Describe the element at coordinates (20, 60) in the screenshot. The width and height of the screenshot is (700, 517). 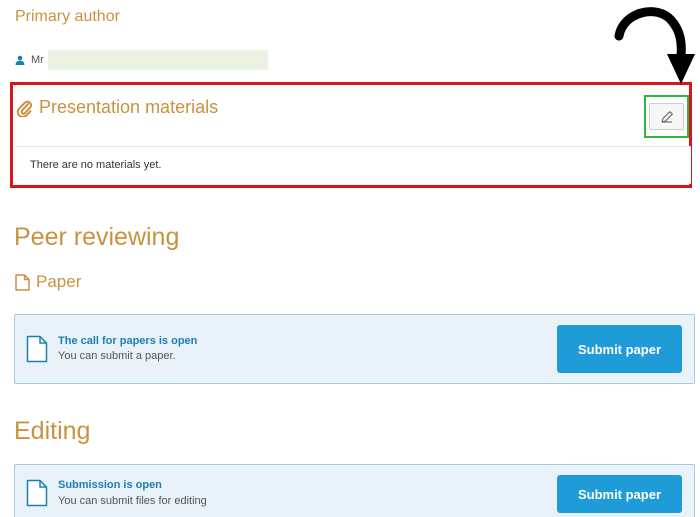
I see `user-icon` at that location.